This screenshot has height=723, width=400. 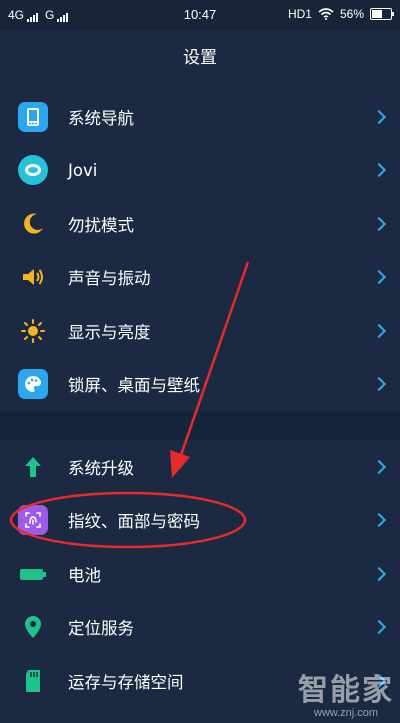 I want to click on jovi-icon, so click(x=33, y=170).